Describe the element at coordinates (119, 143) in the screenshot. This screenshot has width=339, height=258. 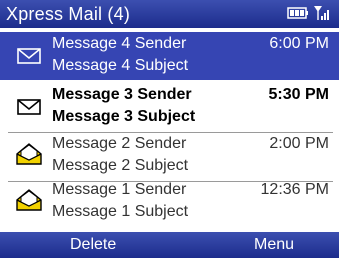
I see `message-sender: Message 2 Sender` at that location.